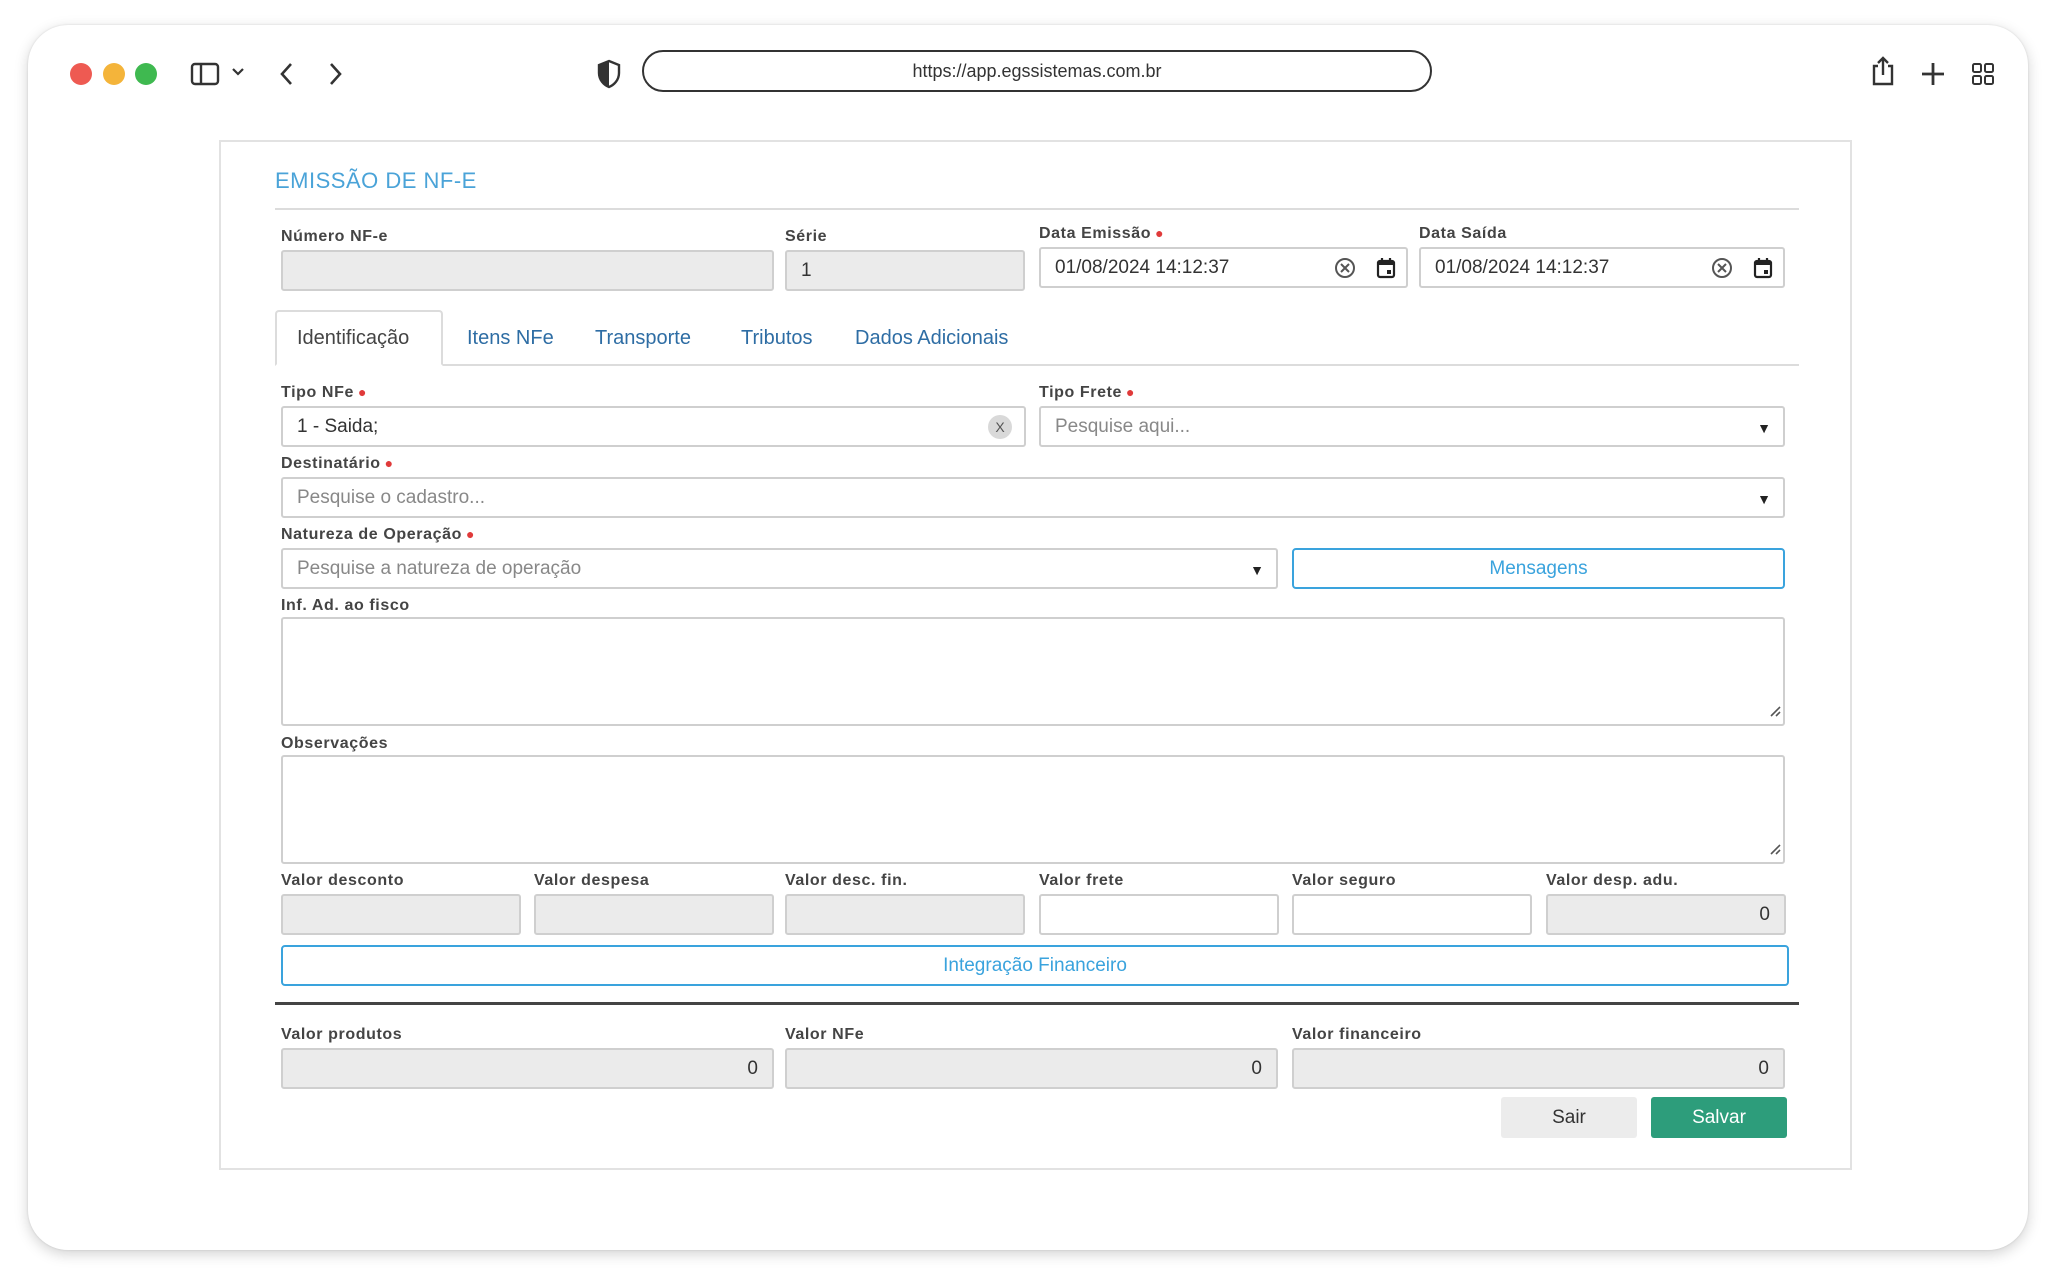 Image resolution: width=2062 pixels, height=1283 pixels. Describe the element at coordinates (1763, 1068) in the screenshot. I see `valor-financeiro-value: 0` at that location.